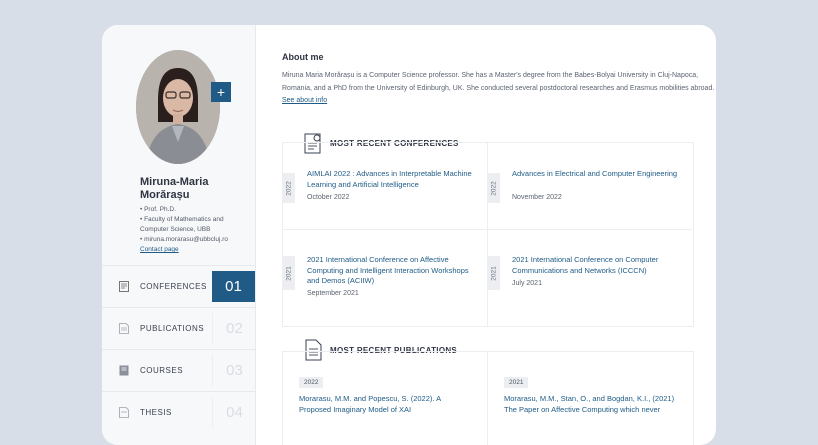  I want to click on publication-year: 2022, so click(311, 382).